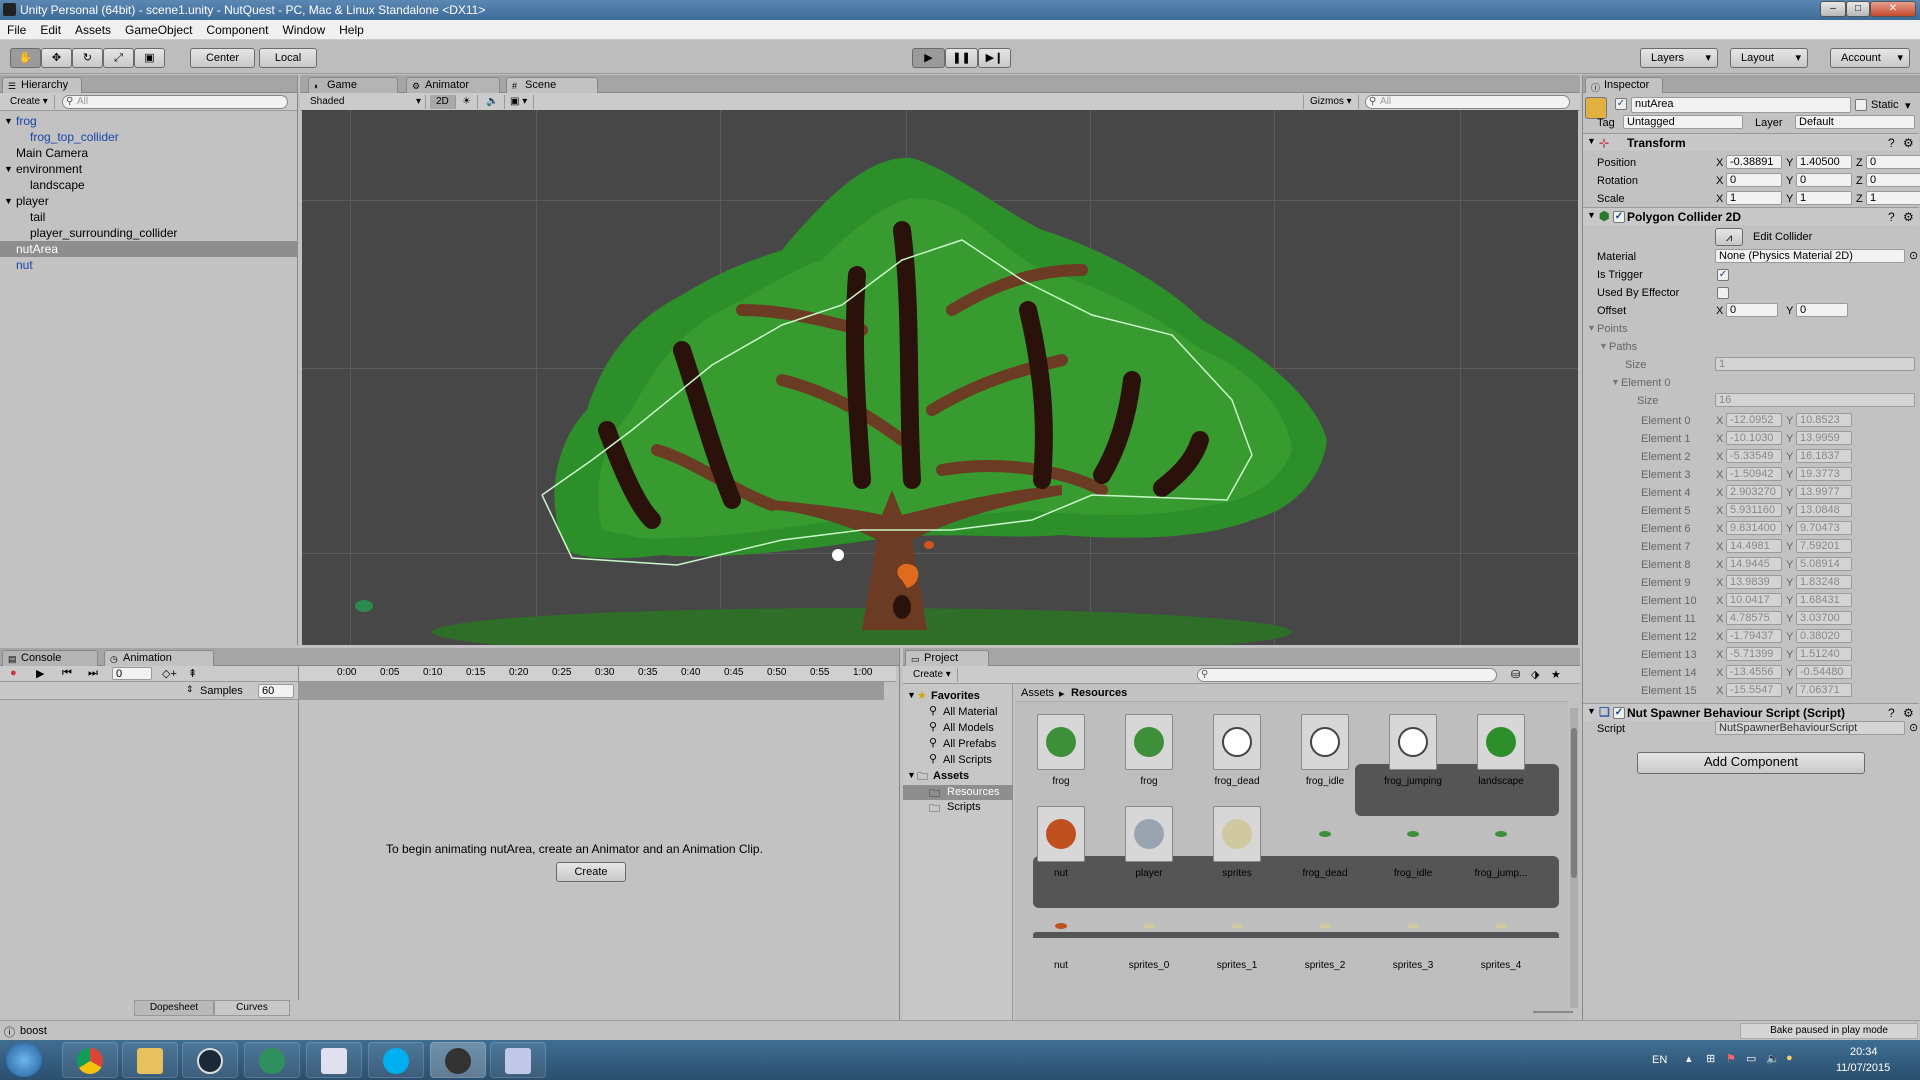 The width and height of the screenshot is (1920, 1080). Describe the element at coordinates (1824, 180) in the screenshot. I see `rotation-y-field: 0` at that location.